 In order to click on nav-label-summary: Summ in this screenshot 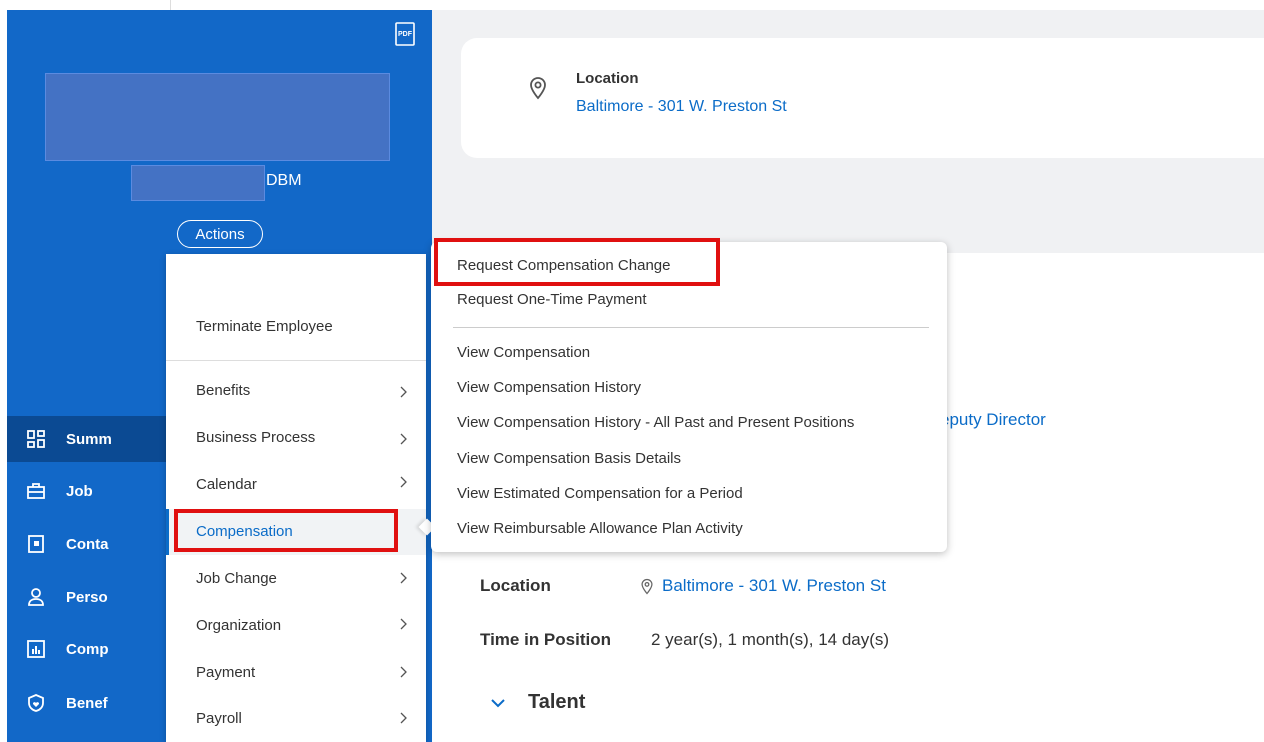, I will do `click(89, 439)`.